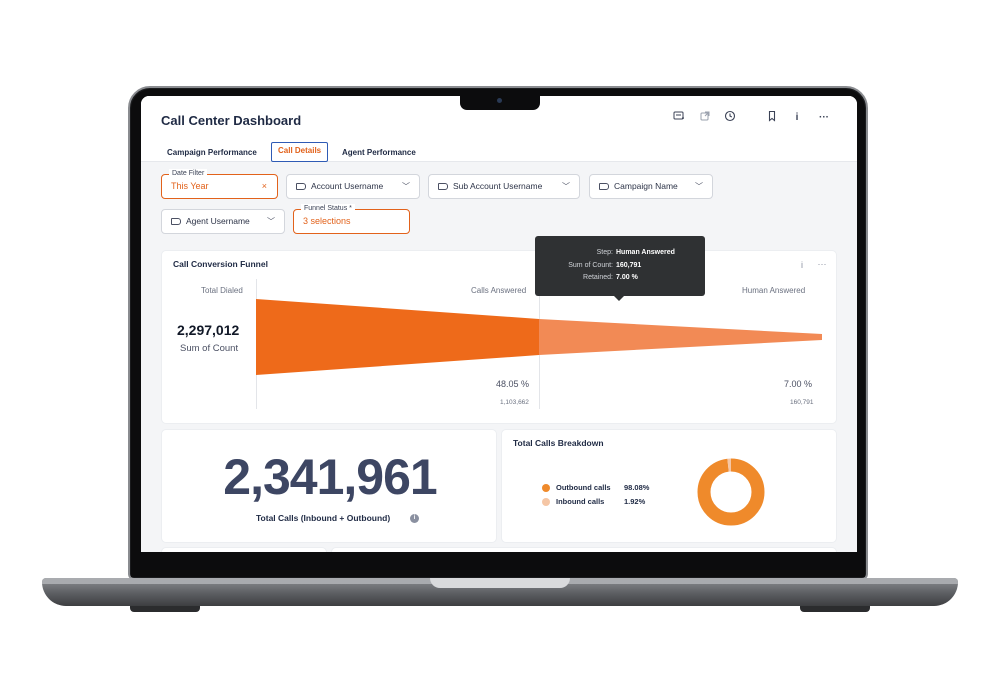  Describe the element at coordinates (218, 221) in the screenshot. I see `agent-username-label: Agent Username` at that location.